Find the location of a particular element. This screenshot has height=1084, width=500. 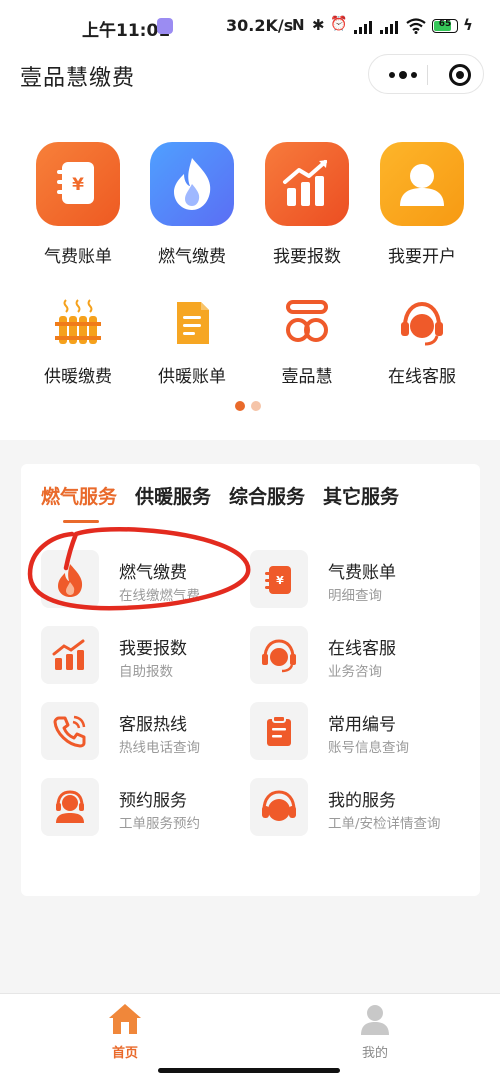

app-notification-icon is located at coordinates (165, 26).